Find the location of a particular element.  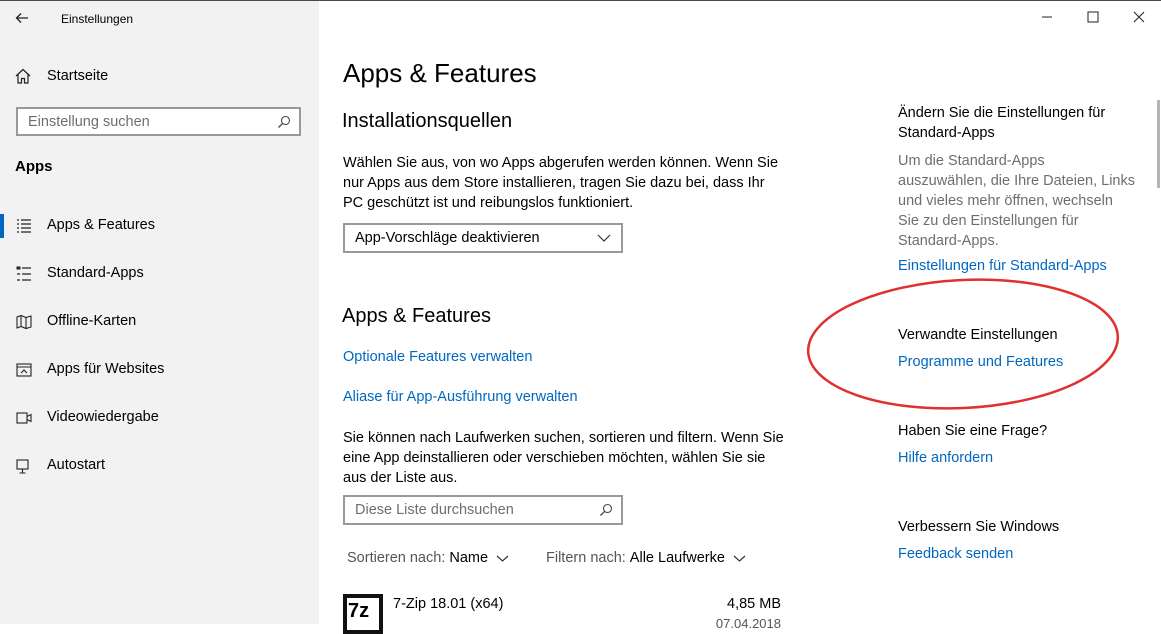

filter-value: Alle Laufwerke is located at coordinates (677, 558).